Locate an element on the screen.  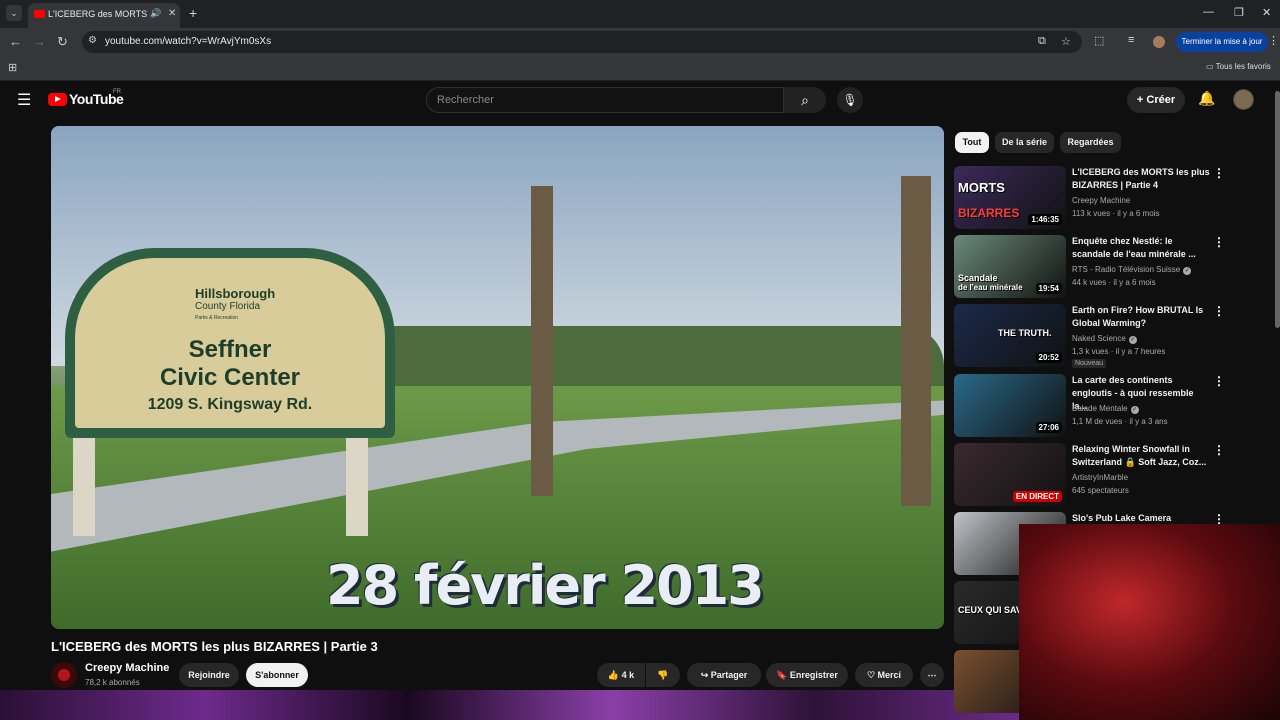
heart-dollar-icon: ♡ is located at coordinates (871, 675).